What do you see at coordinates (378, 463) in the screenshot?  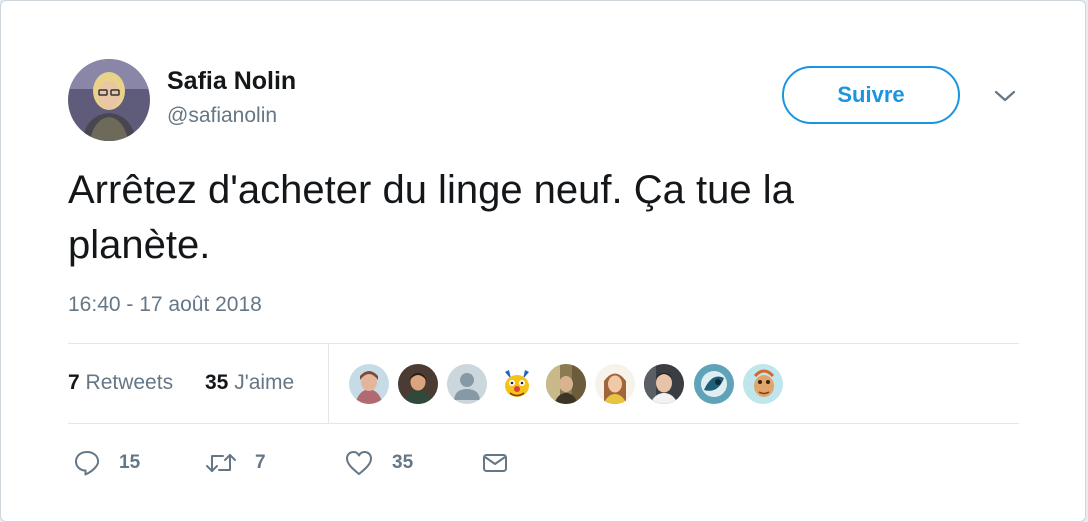 I see `like-button: 35` at bounding box center [378, 463].